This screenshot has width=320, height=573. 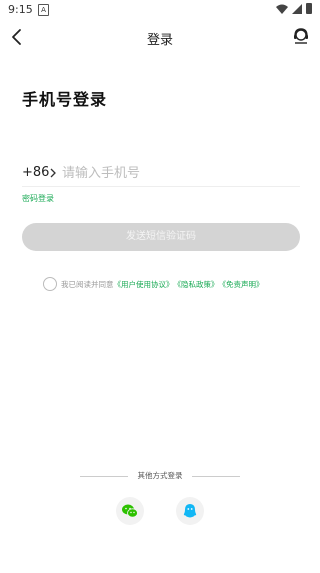 I want to click on send-code-button: 发送短信验证码, so click(x=161, y=237).